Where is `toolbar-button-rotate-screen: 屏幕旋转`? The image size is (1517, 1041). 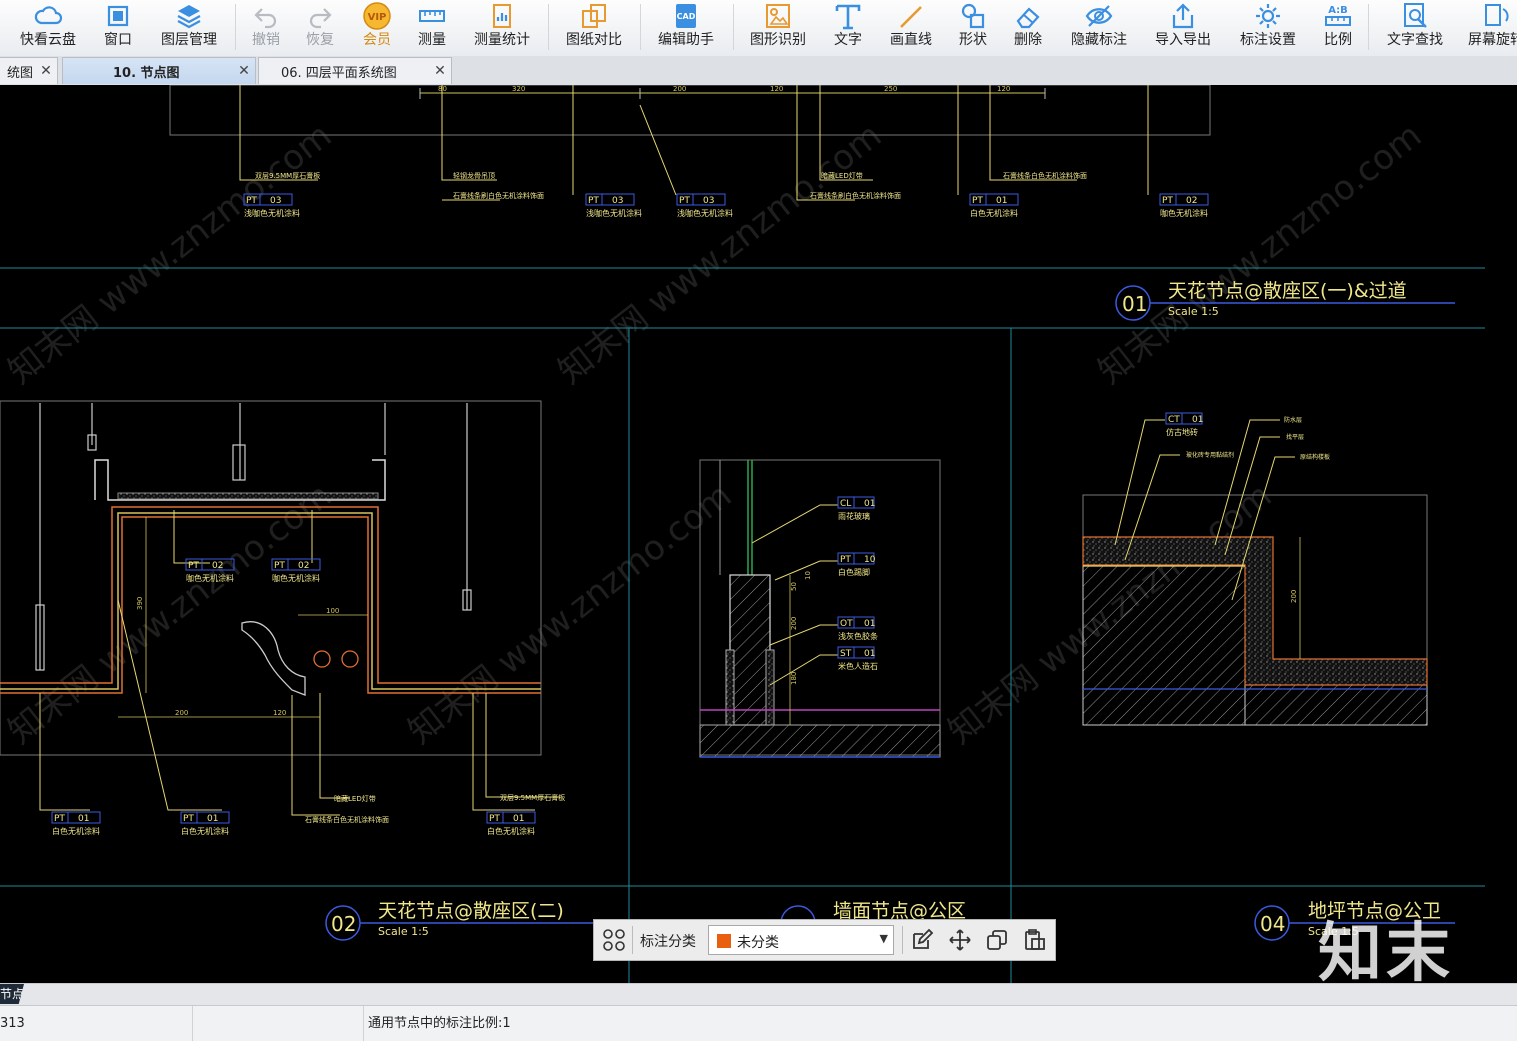 toolbar-button-rotate-screen: 屏幕旋转 is located at coordinates (1486, 28).